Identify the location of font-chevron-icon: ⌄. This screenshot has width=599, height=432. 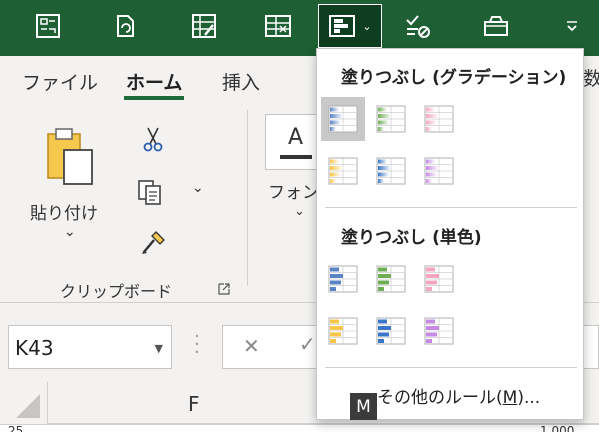
(299, 211).